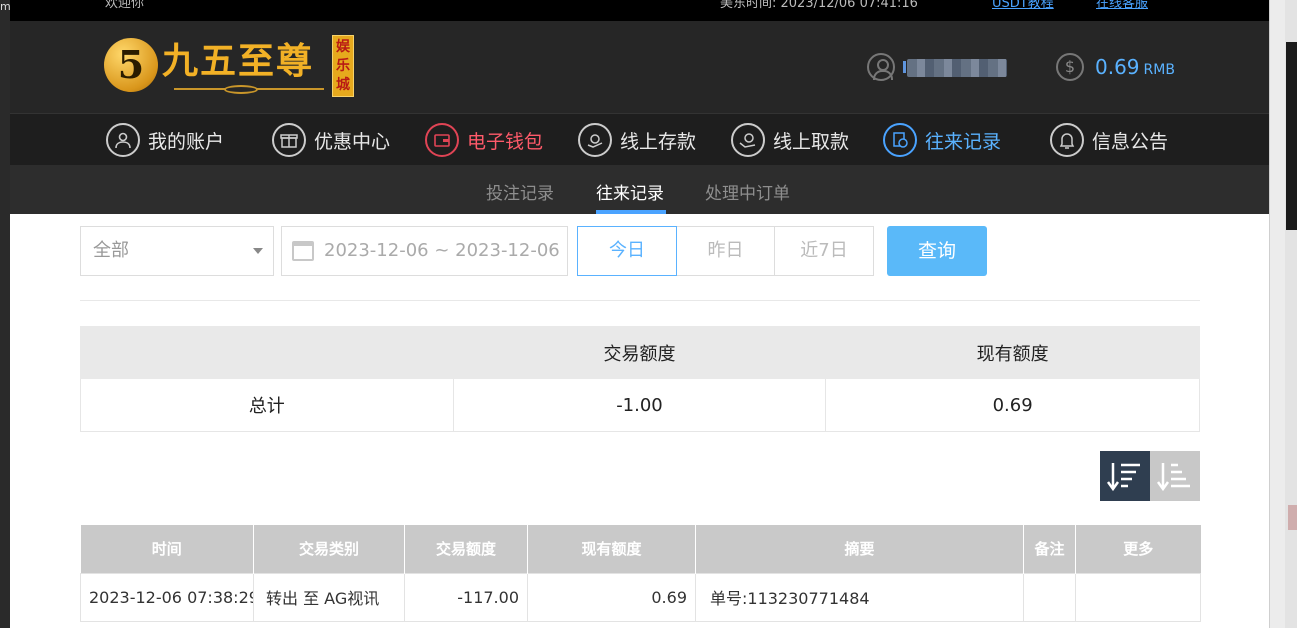 Image resolution: width=1297 pixels, height=628 pixels. I want to click on last-7-days-button: 近7日, so click(824, 251).